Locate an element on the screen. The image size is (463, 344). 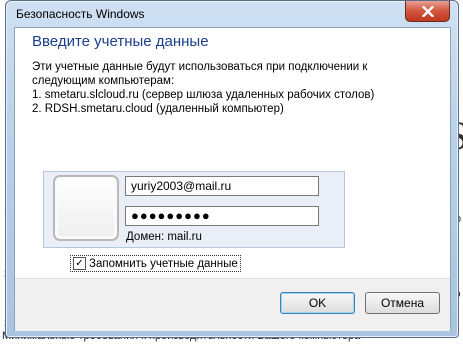
username-input is located at coordinates (222, 186).